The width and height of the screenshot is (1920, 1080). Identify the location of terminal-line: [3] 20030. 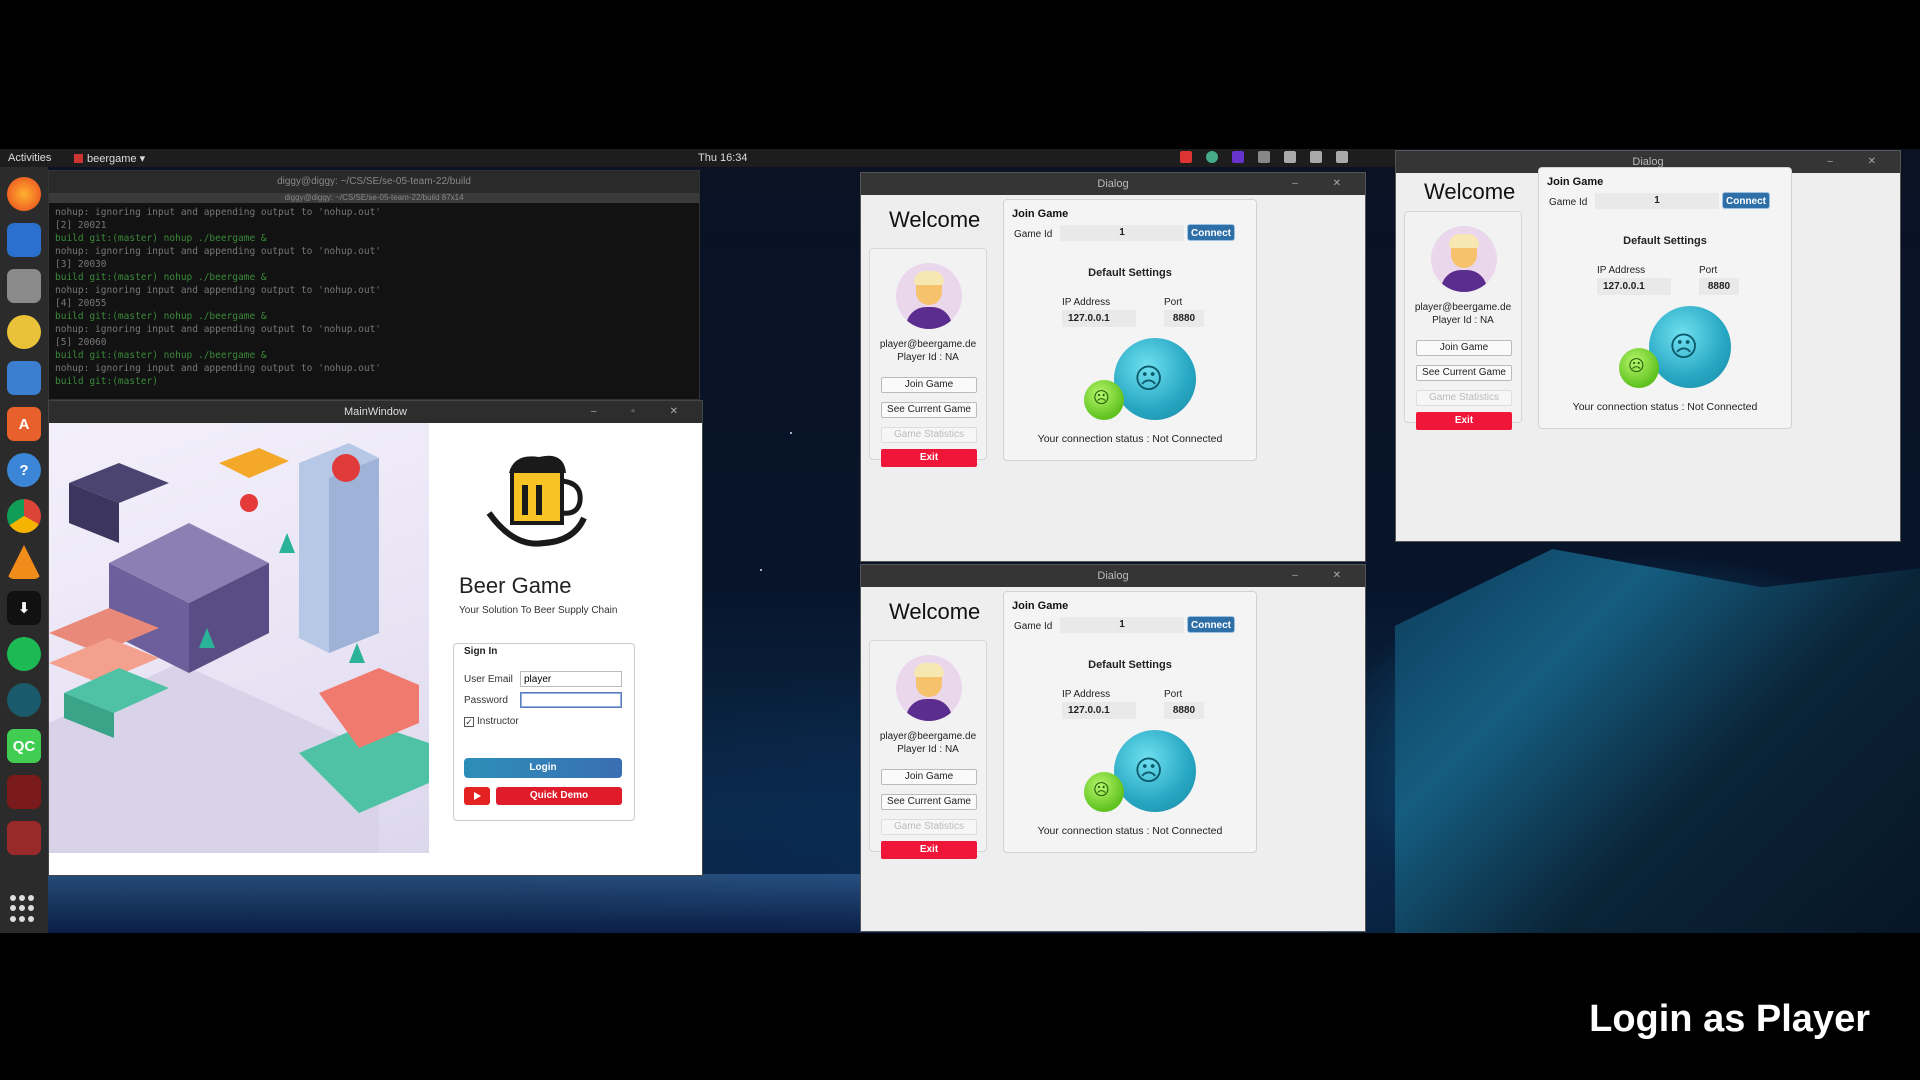
(81, 264).